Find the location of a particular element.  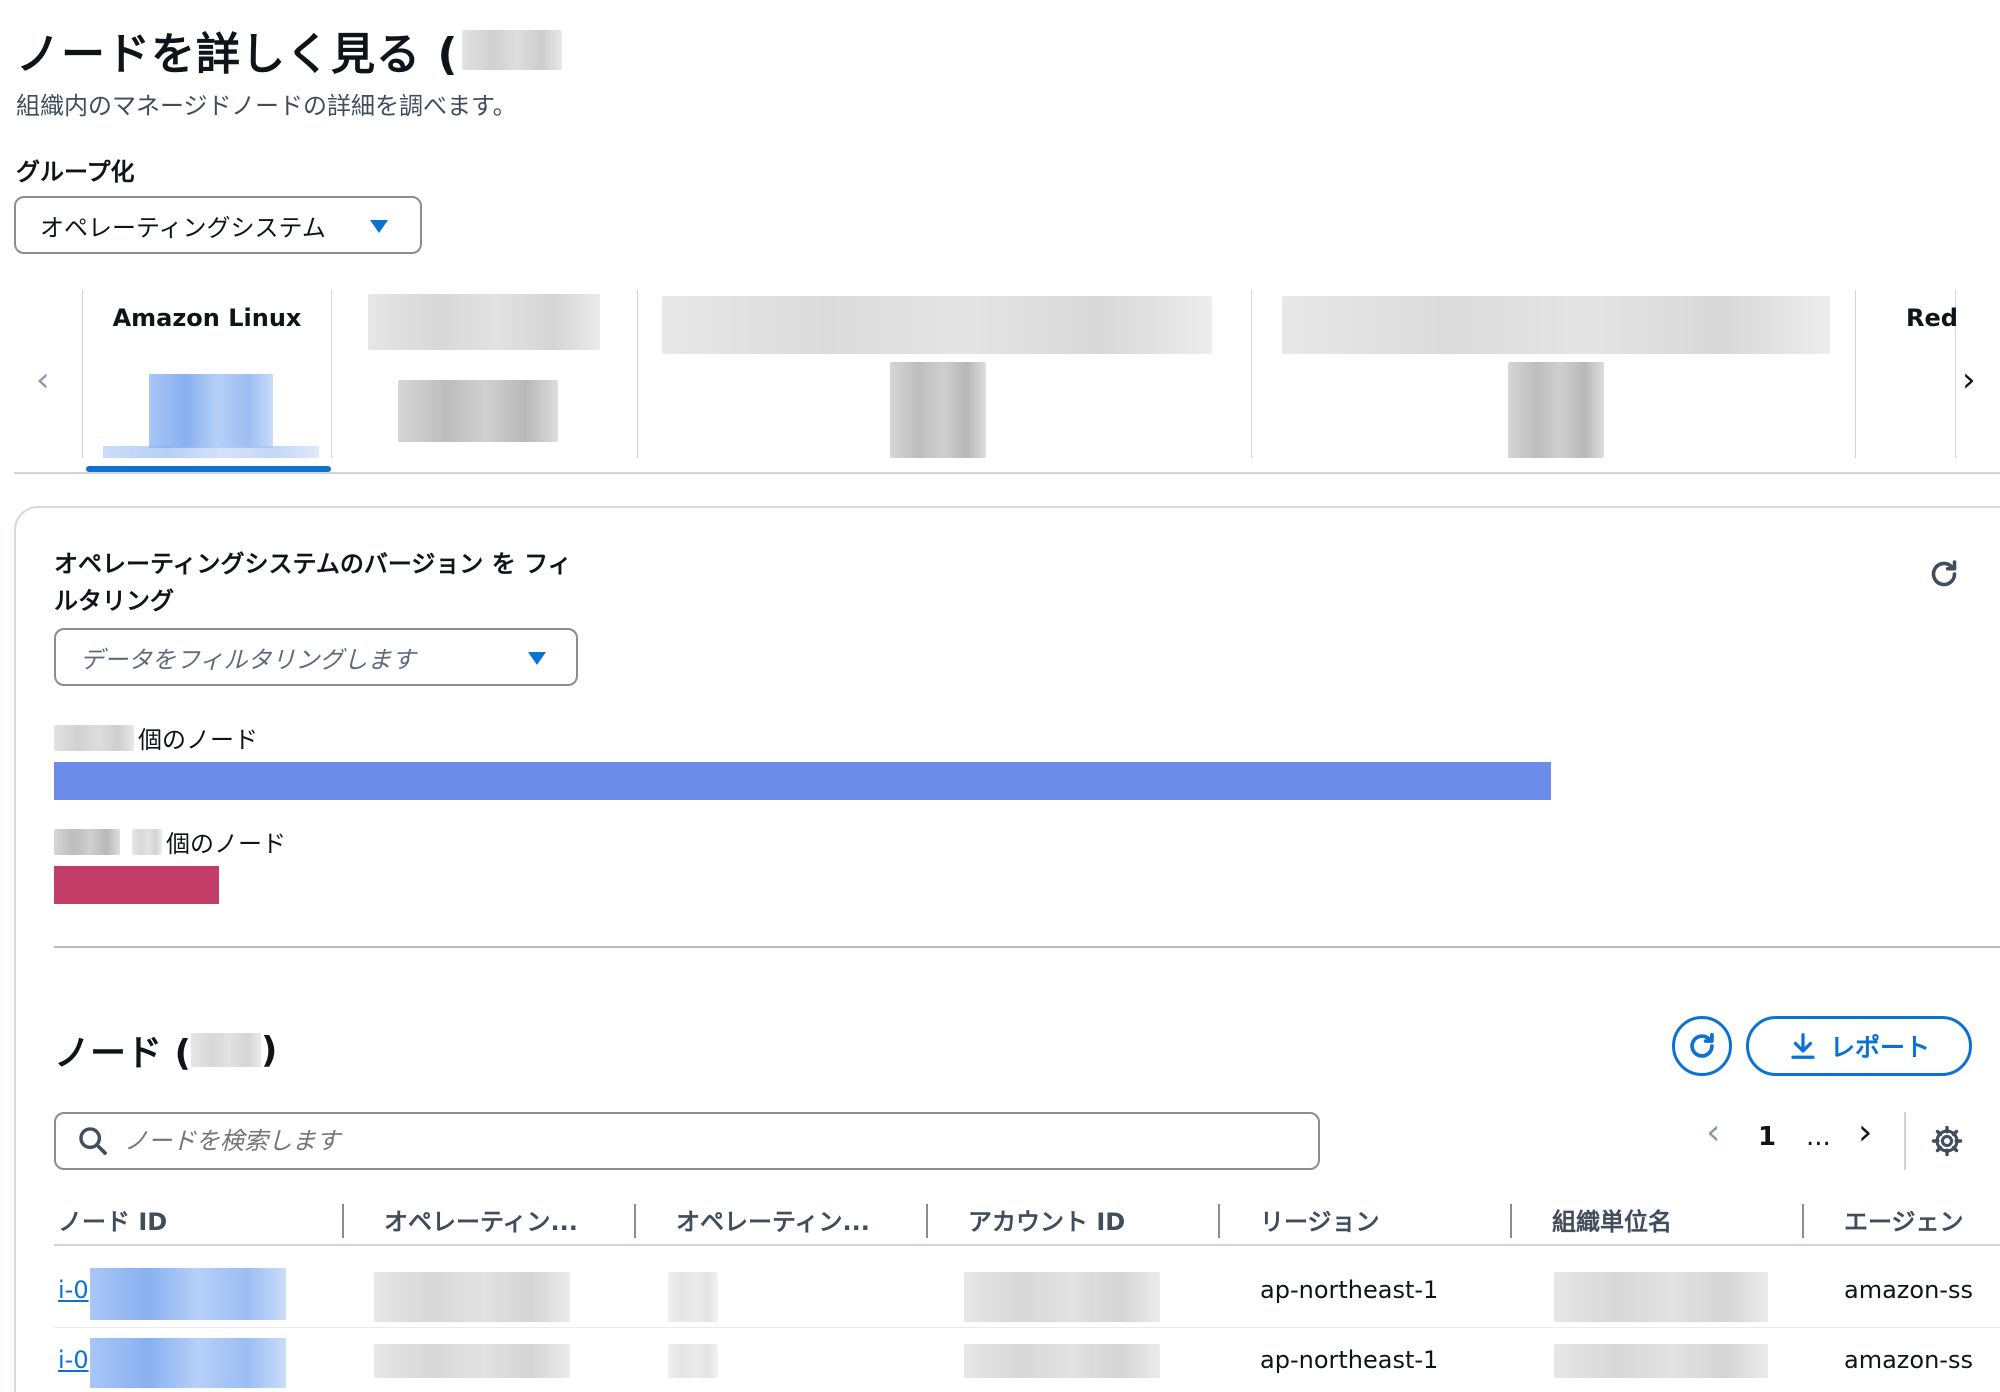

bar-label-2: 個のノード is located at coordinates (170, 841).